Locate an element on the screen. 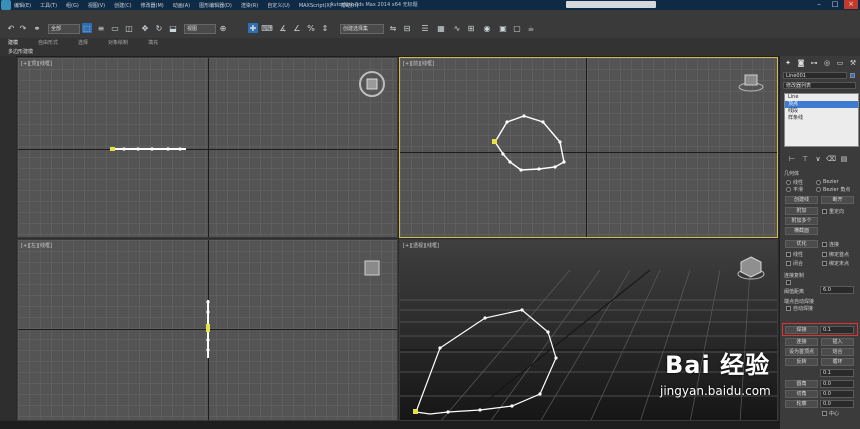  fuse-button: 熔合 is located at coordinates (837, 352).